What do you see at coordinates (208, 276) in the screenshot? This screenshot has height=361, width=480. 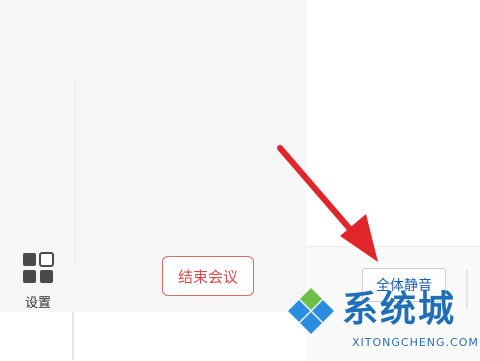 I see `end-meeting-button: 结束会议` at bounding box center [208, 276].